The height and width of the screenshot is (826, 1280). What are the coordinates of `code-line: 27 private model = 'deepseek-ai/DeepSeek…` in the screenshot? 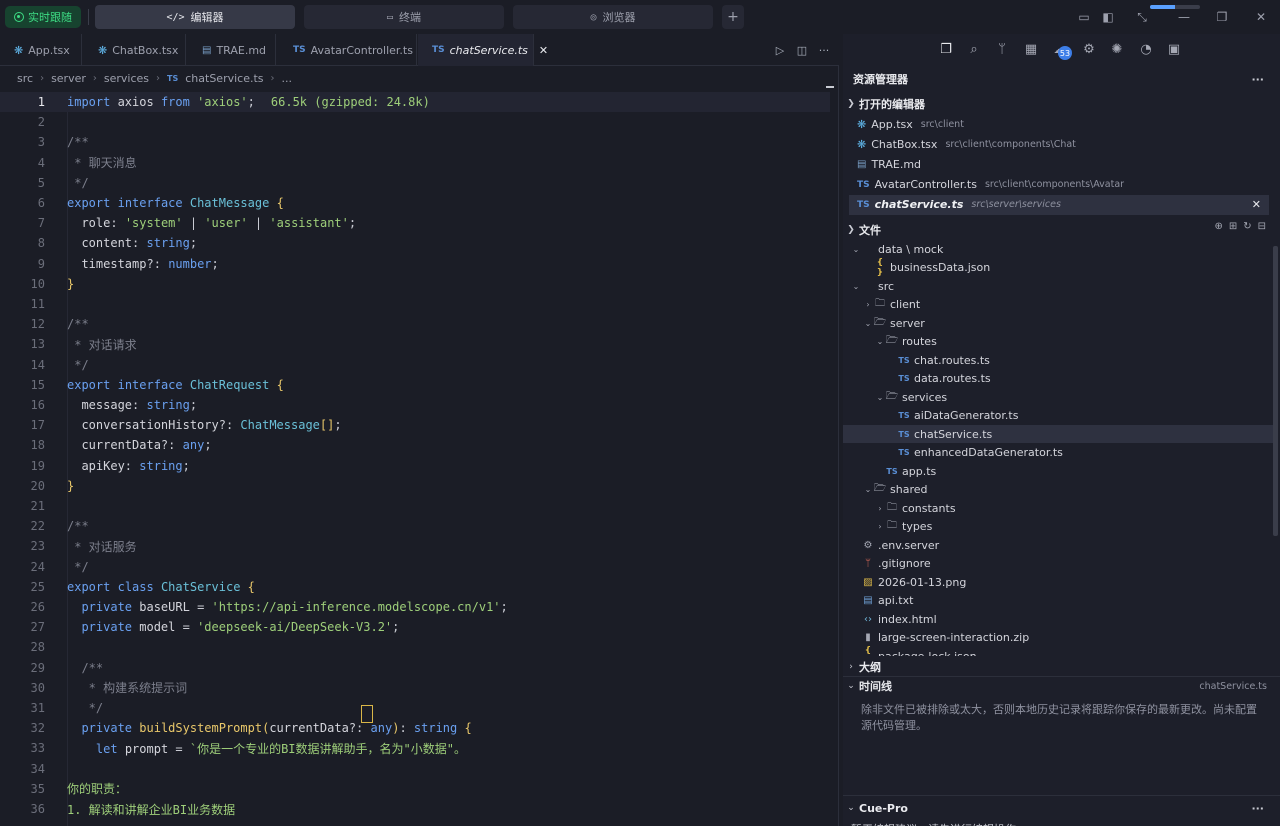 It's located at (415, 627).